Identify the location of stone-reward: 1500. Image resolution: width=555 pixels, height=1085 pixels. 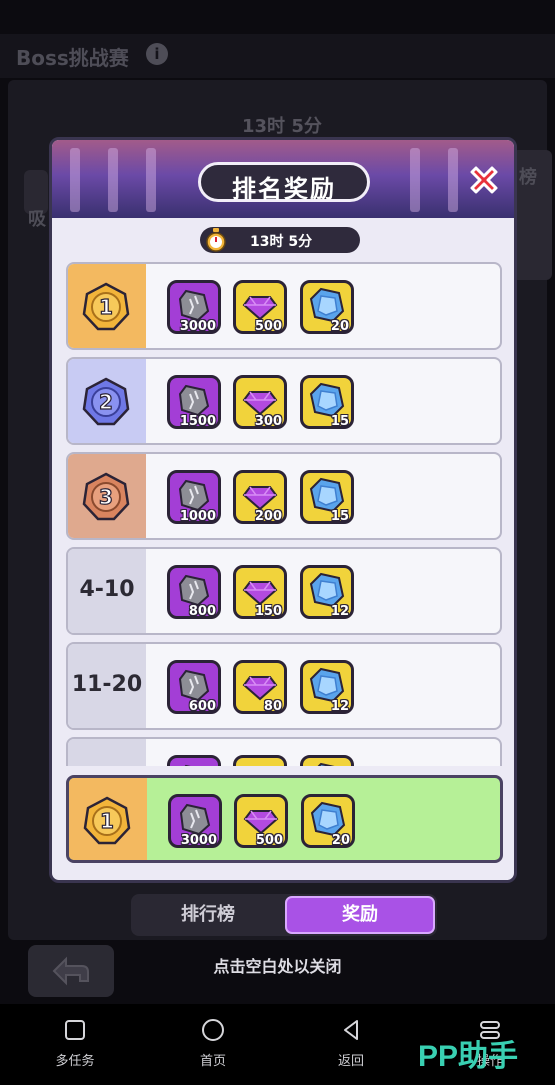
(194, 402).